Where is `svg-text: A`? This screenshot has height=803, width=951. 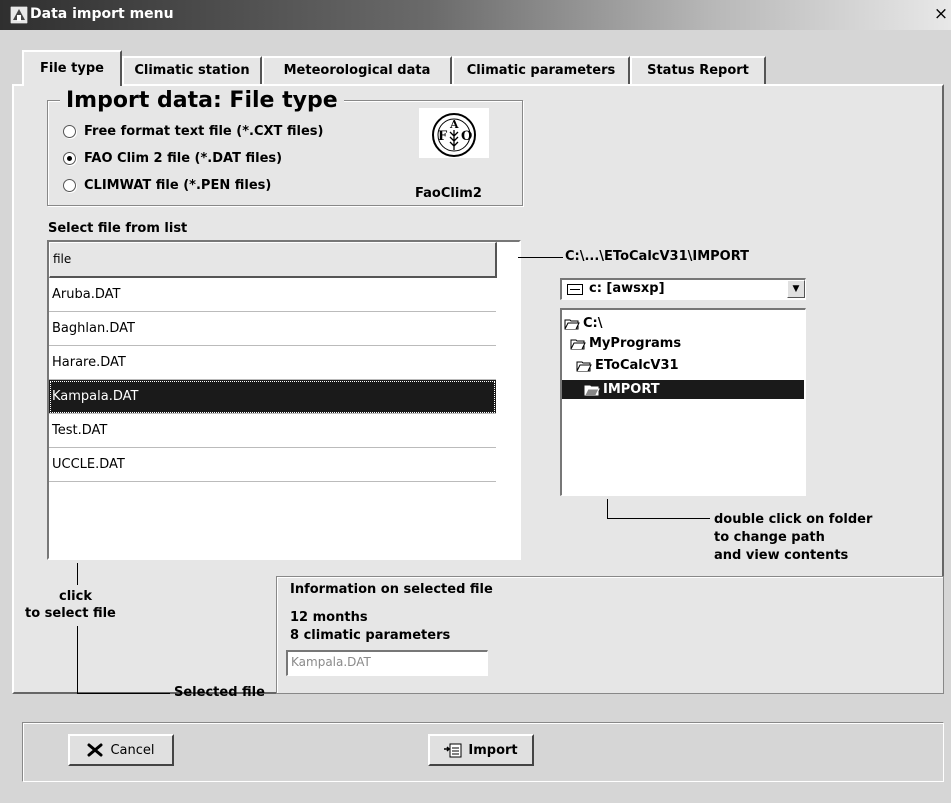
svg-text: A is located at coordinates (454, 124).